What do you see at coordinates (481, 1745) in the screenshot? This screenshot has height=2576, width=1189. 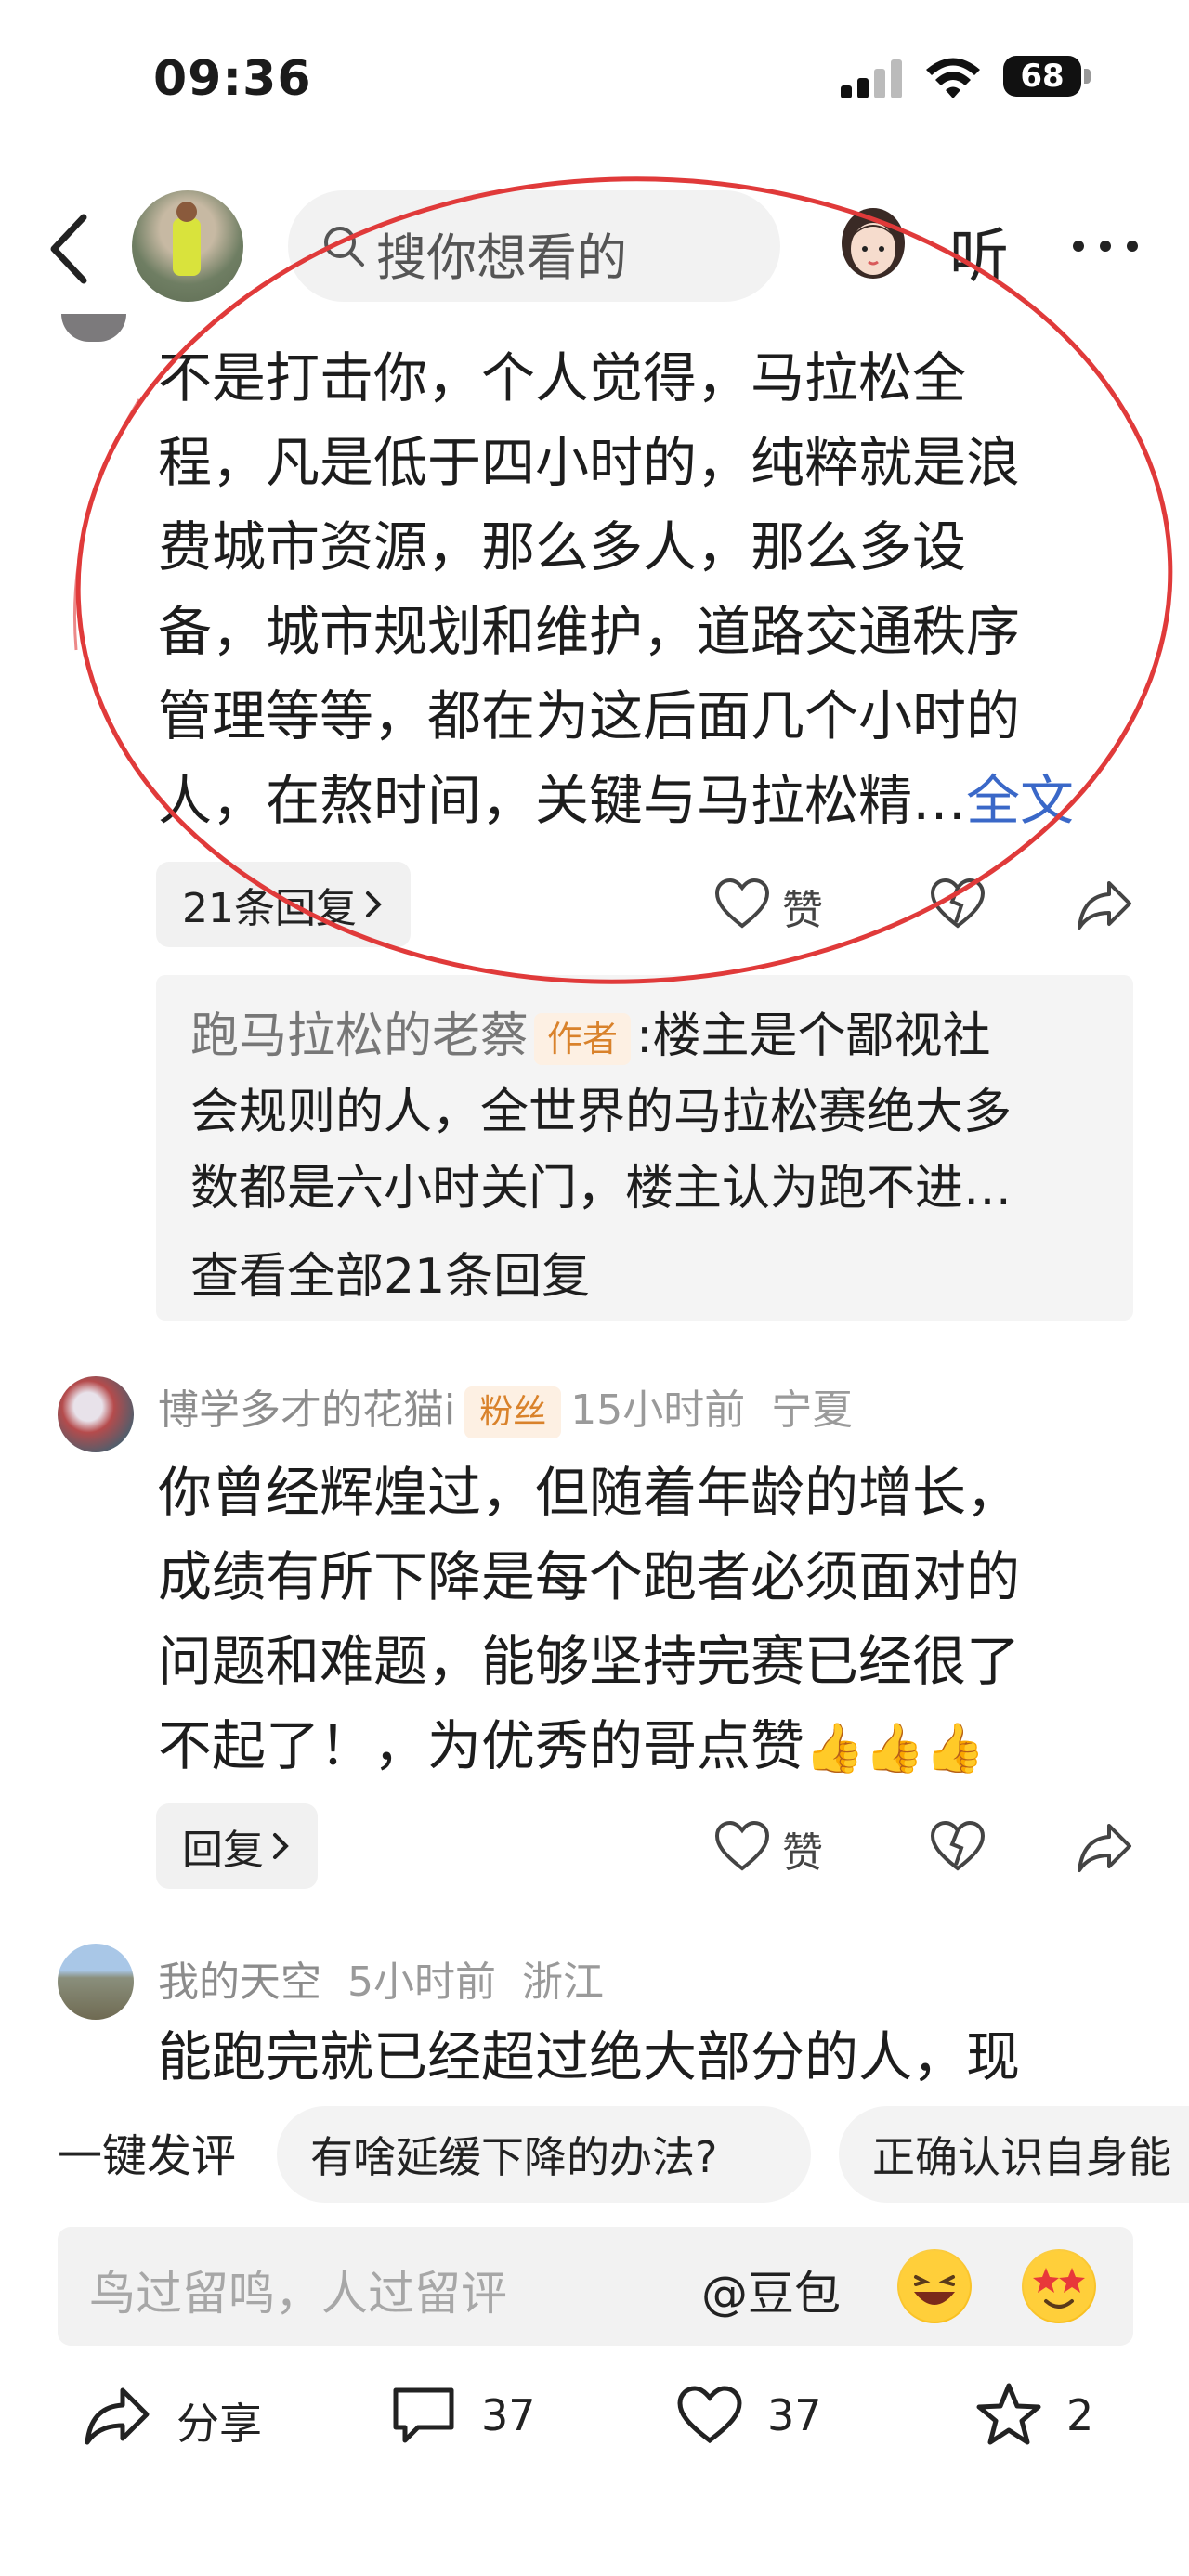 I see `comment-line-text: 不起了！，为优秀的哥点赞` at bounding box center [481, 1745].